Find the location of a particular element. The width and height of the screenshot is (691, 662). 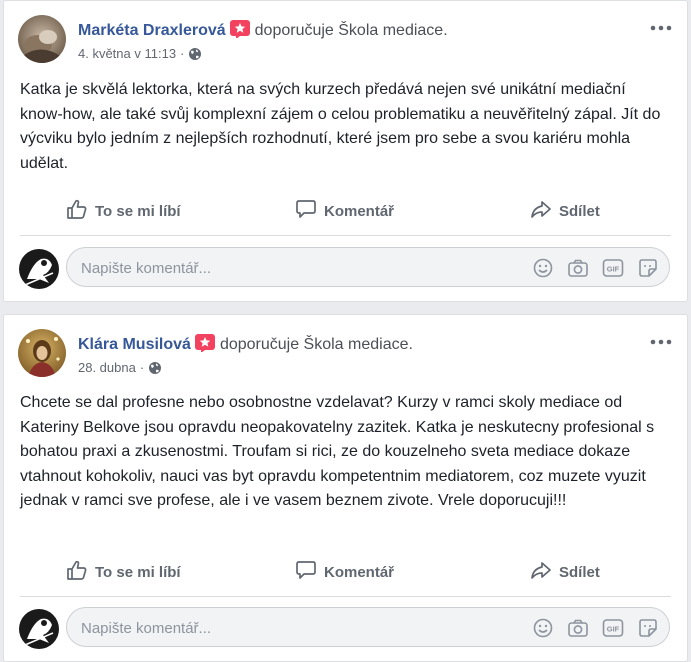

author-name: Klára Musilová is located at coordinates (134, 344).